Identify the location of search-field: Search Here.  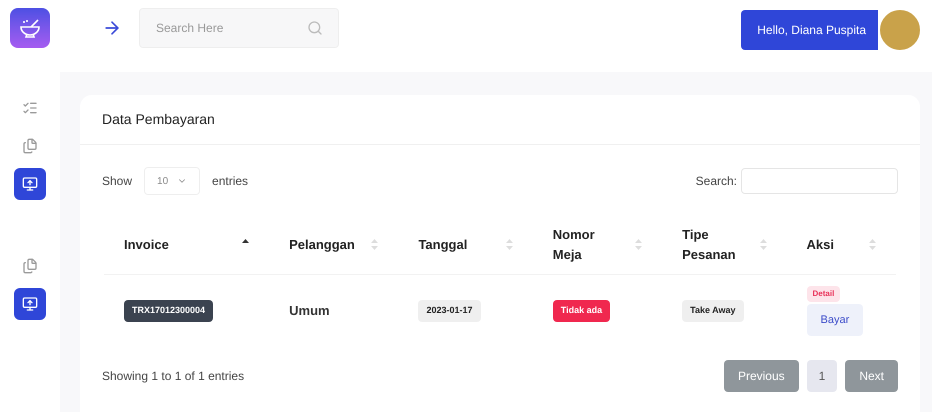
(239, 28).